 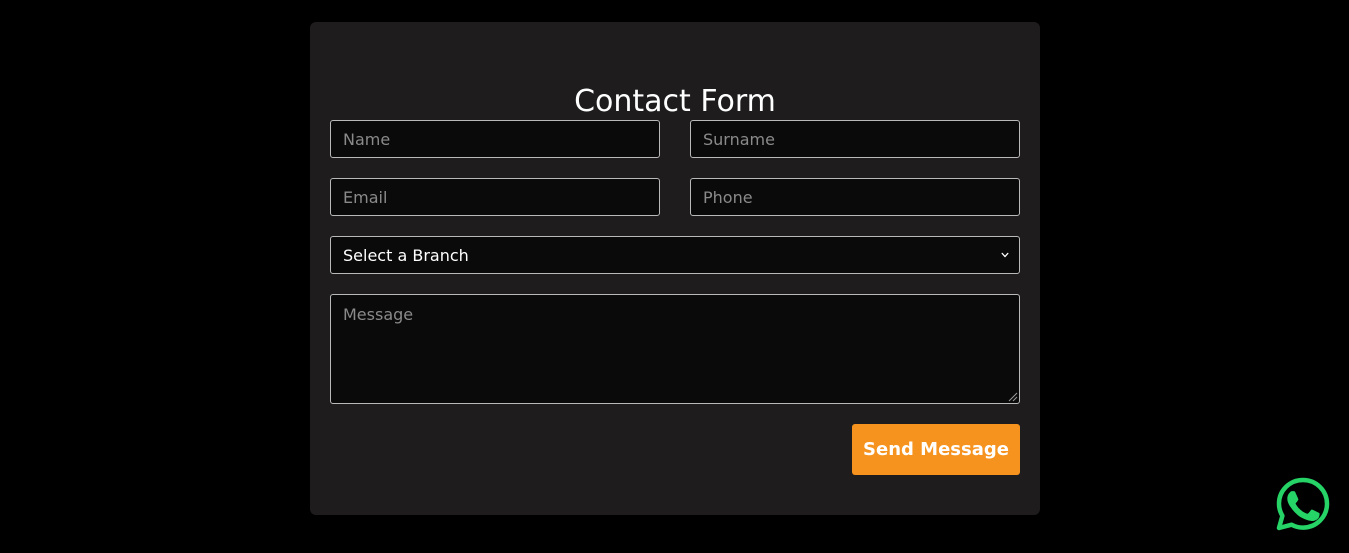 What do you see at coordinates (675, 349) in the screenshot?
I see `message-textarea` at bounding box center [675, 349].